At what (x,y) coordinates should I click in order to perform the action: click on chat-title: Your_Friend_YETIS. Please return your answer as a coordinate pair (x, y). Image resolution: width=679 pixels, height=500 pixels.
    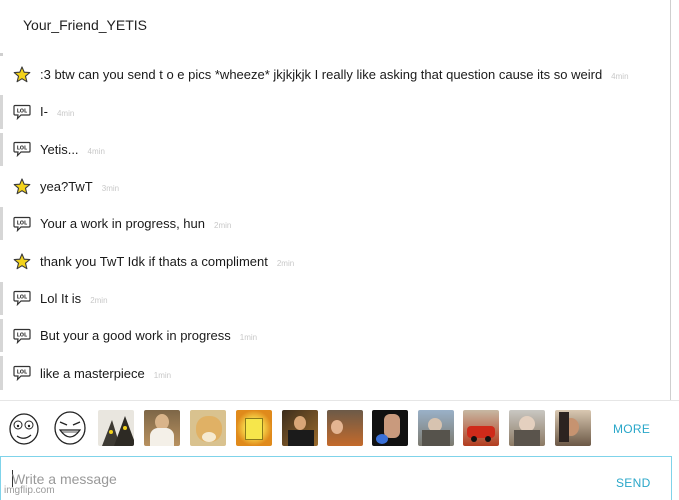
    Looking at the image, I should click on (85, 25).